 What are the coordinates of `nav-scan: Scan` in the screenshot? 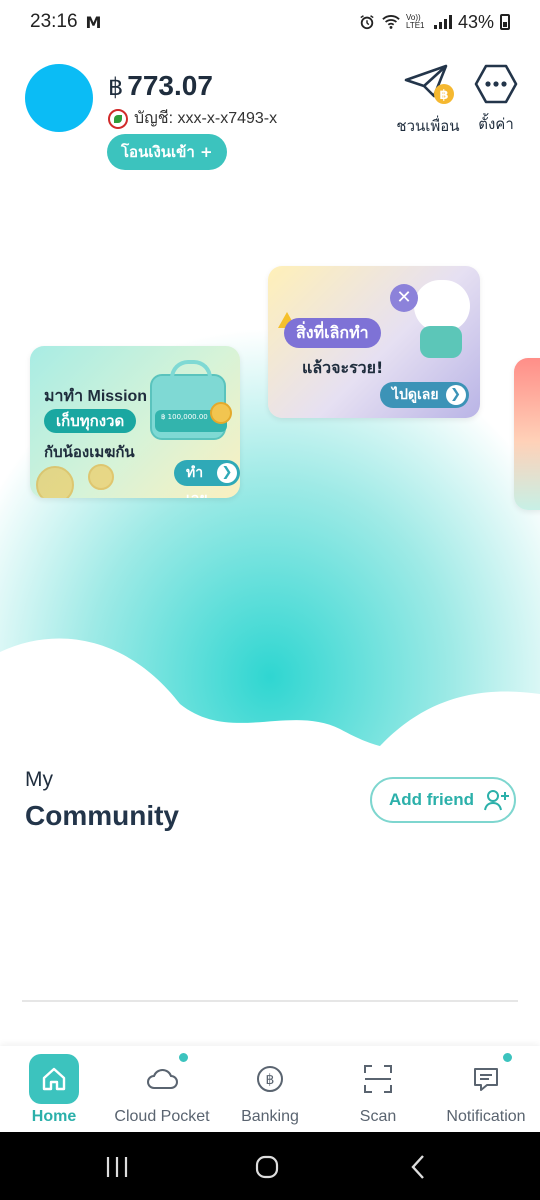 It's located at (378, 1090).